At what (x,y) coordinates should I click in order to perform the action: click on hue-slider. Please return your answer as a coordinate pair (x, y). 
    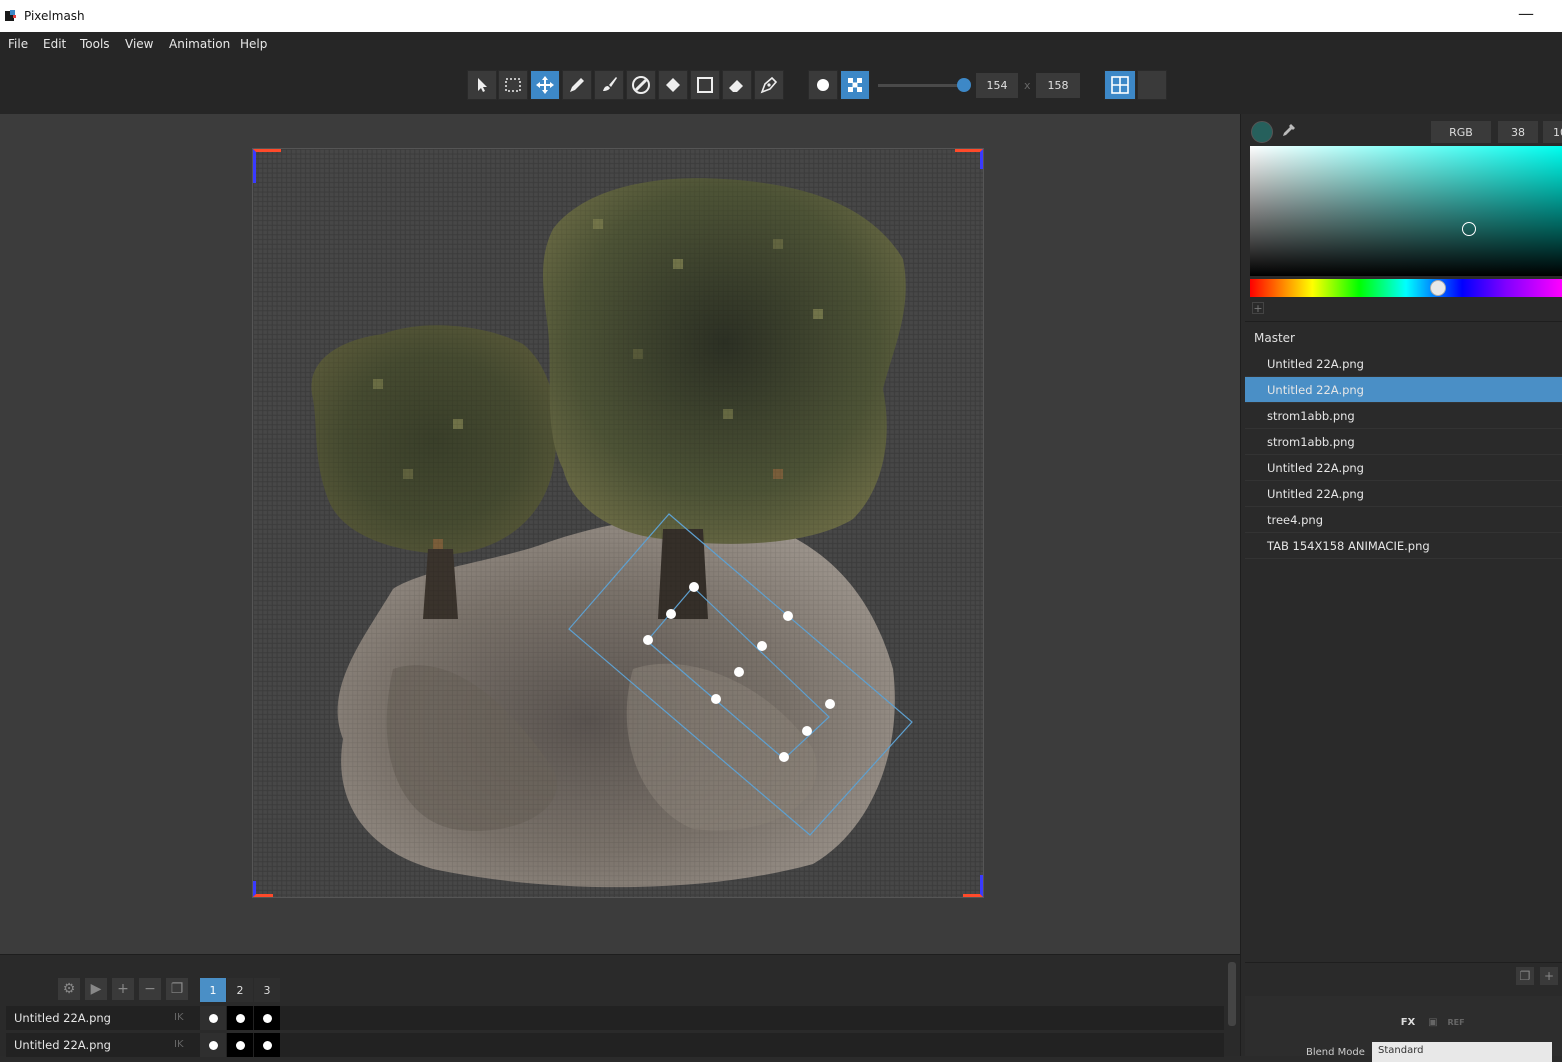
    Looking at the image, I should click on (1406, 288).